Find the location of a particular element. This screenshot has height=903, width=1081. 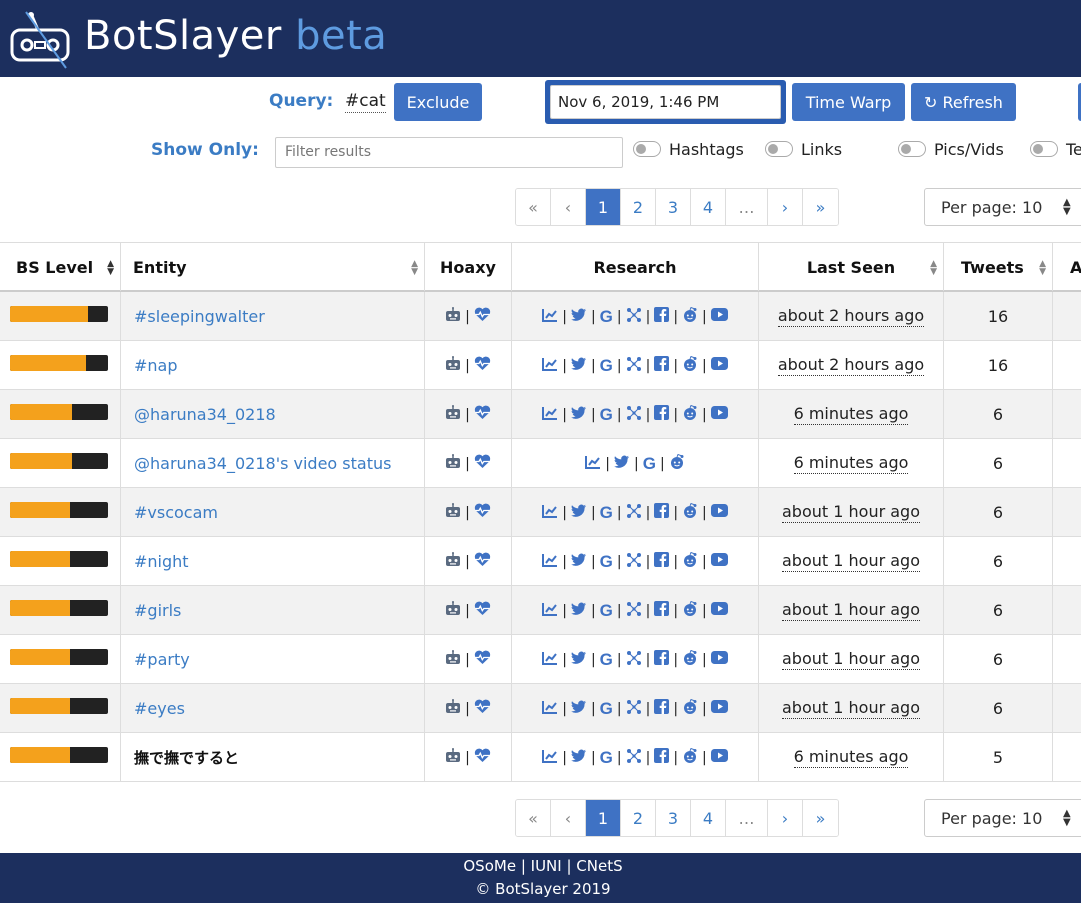

entity-link: #sleepingwalter is located at coordinates (193, 316).